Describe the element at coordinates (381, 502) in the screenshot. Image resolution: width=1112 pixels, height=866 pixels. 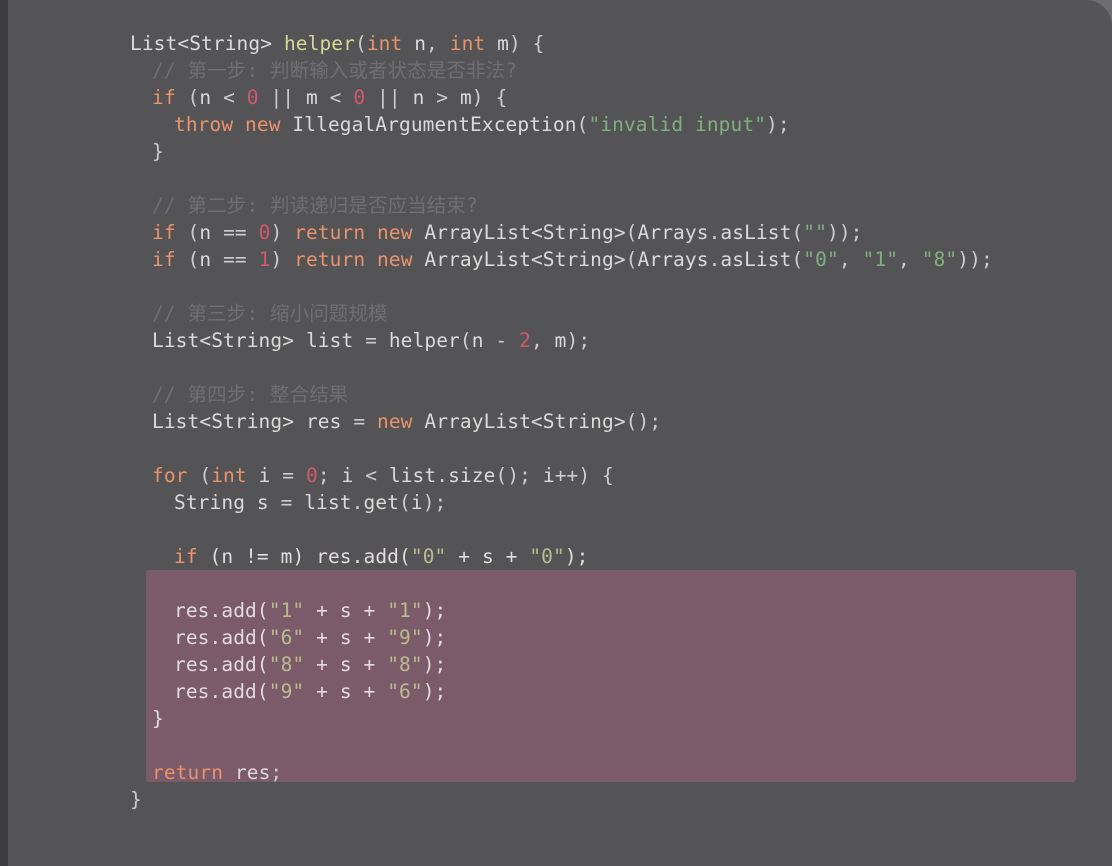
I see `token-method: get` at that location.